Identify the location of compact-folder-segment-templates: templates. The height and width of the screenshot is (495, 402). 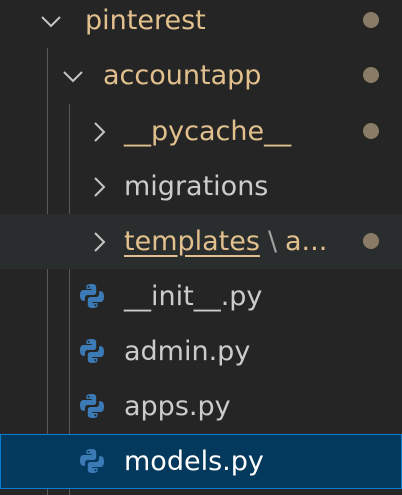
(192, 241).